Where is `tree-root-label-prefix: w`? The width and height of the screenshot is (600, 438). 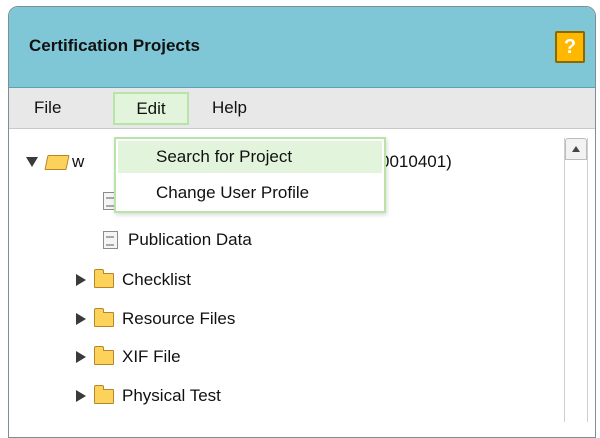
tree-root-label-prefix: w is located at coordinates (78, 161).